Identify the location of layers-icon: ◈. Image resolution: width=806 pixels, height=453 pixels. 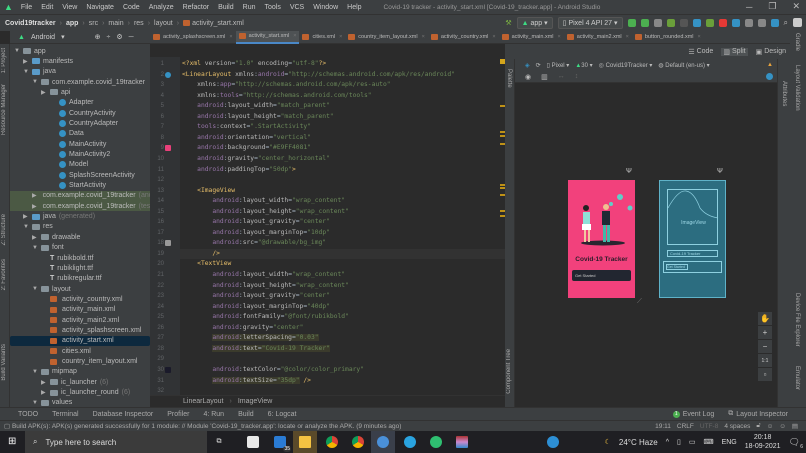
(527, 65).